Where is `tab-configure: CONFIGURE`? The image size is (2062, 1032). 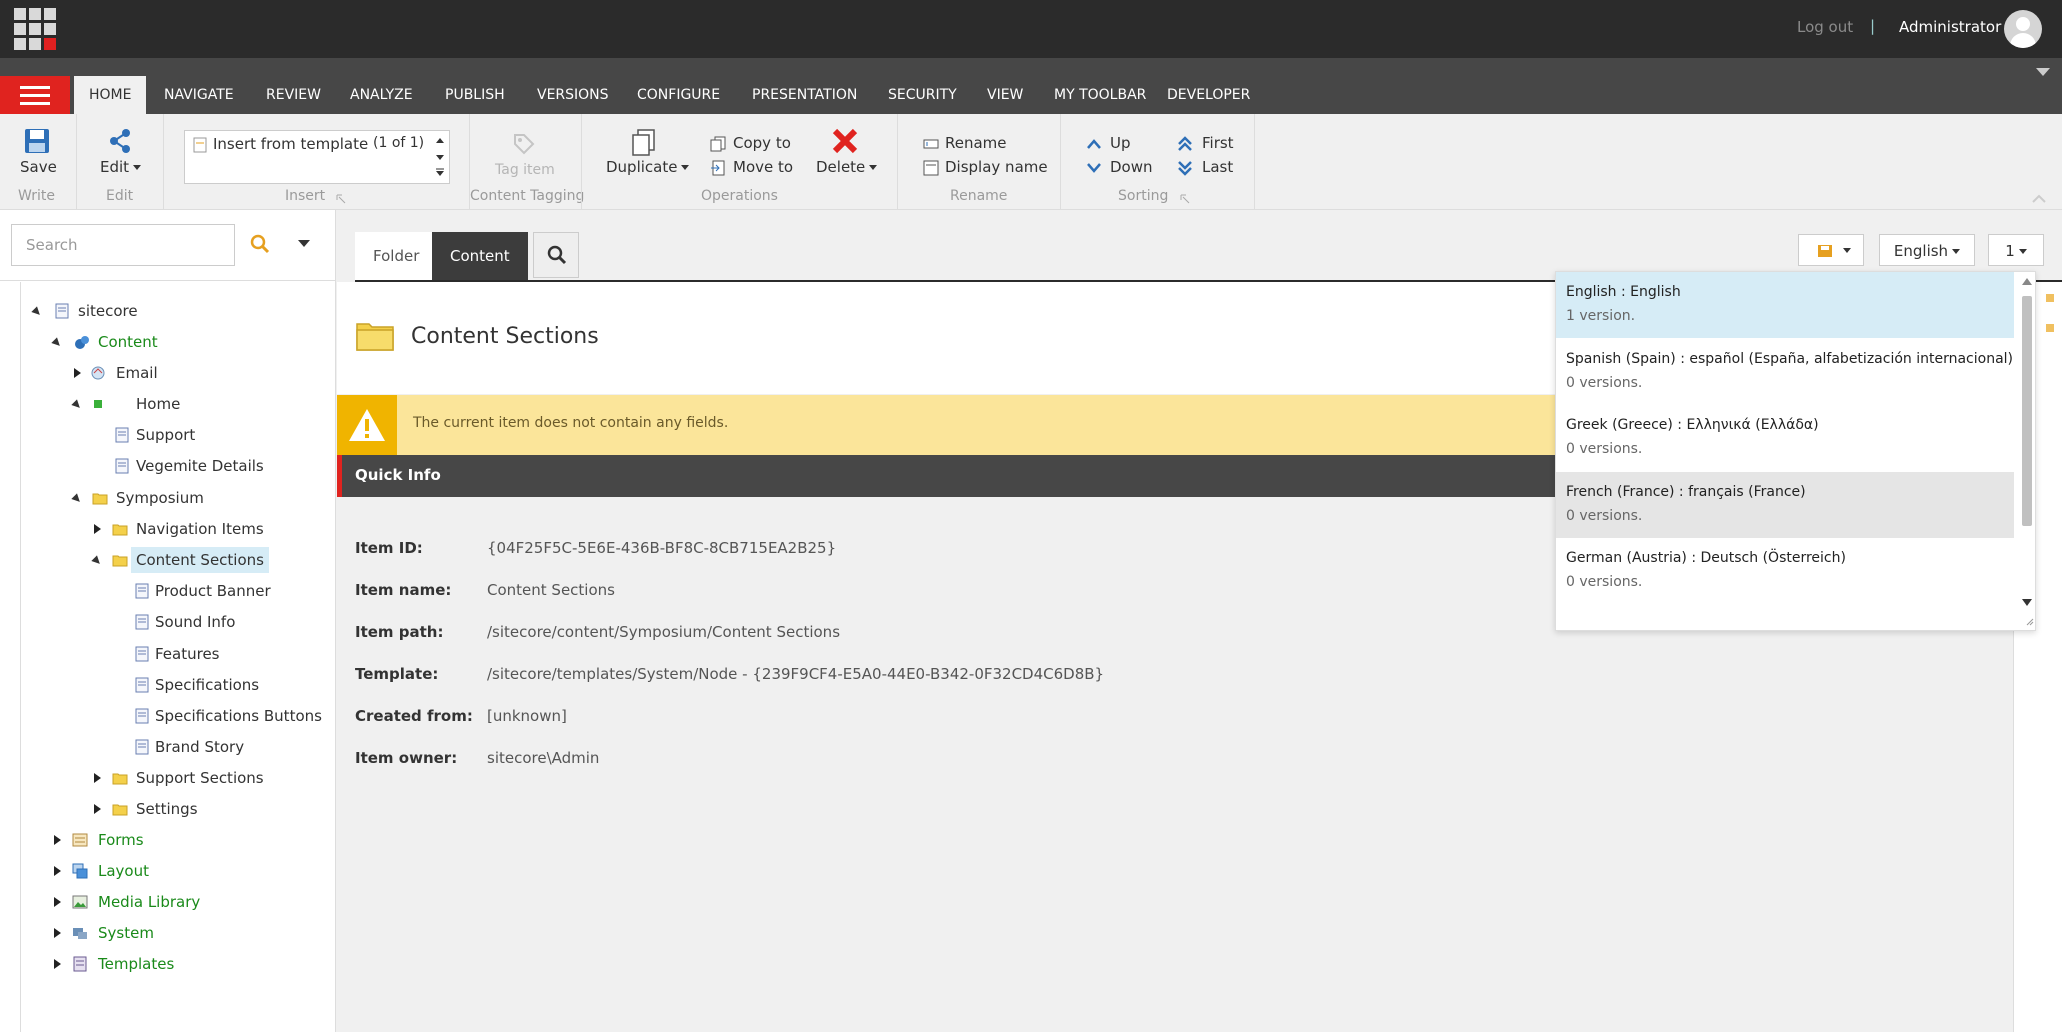 tab-configure: CONFIGURE is located at coordinates (678, 95).